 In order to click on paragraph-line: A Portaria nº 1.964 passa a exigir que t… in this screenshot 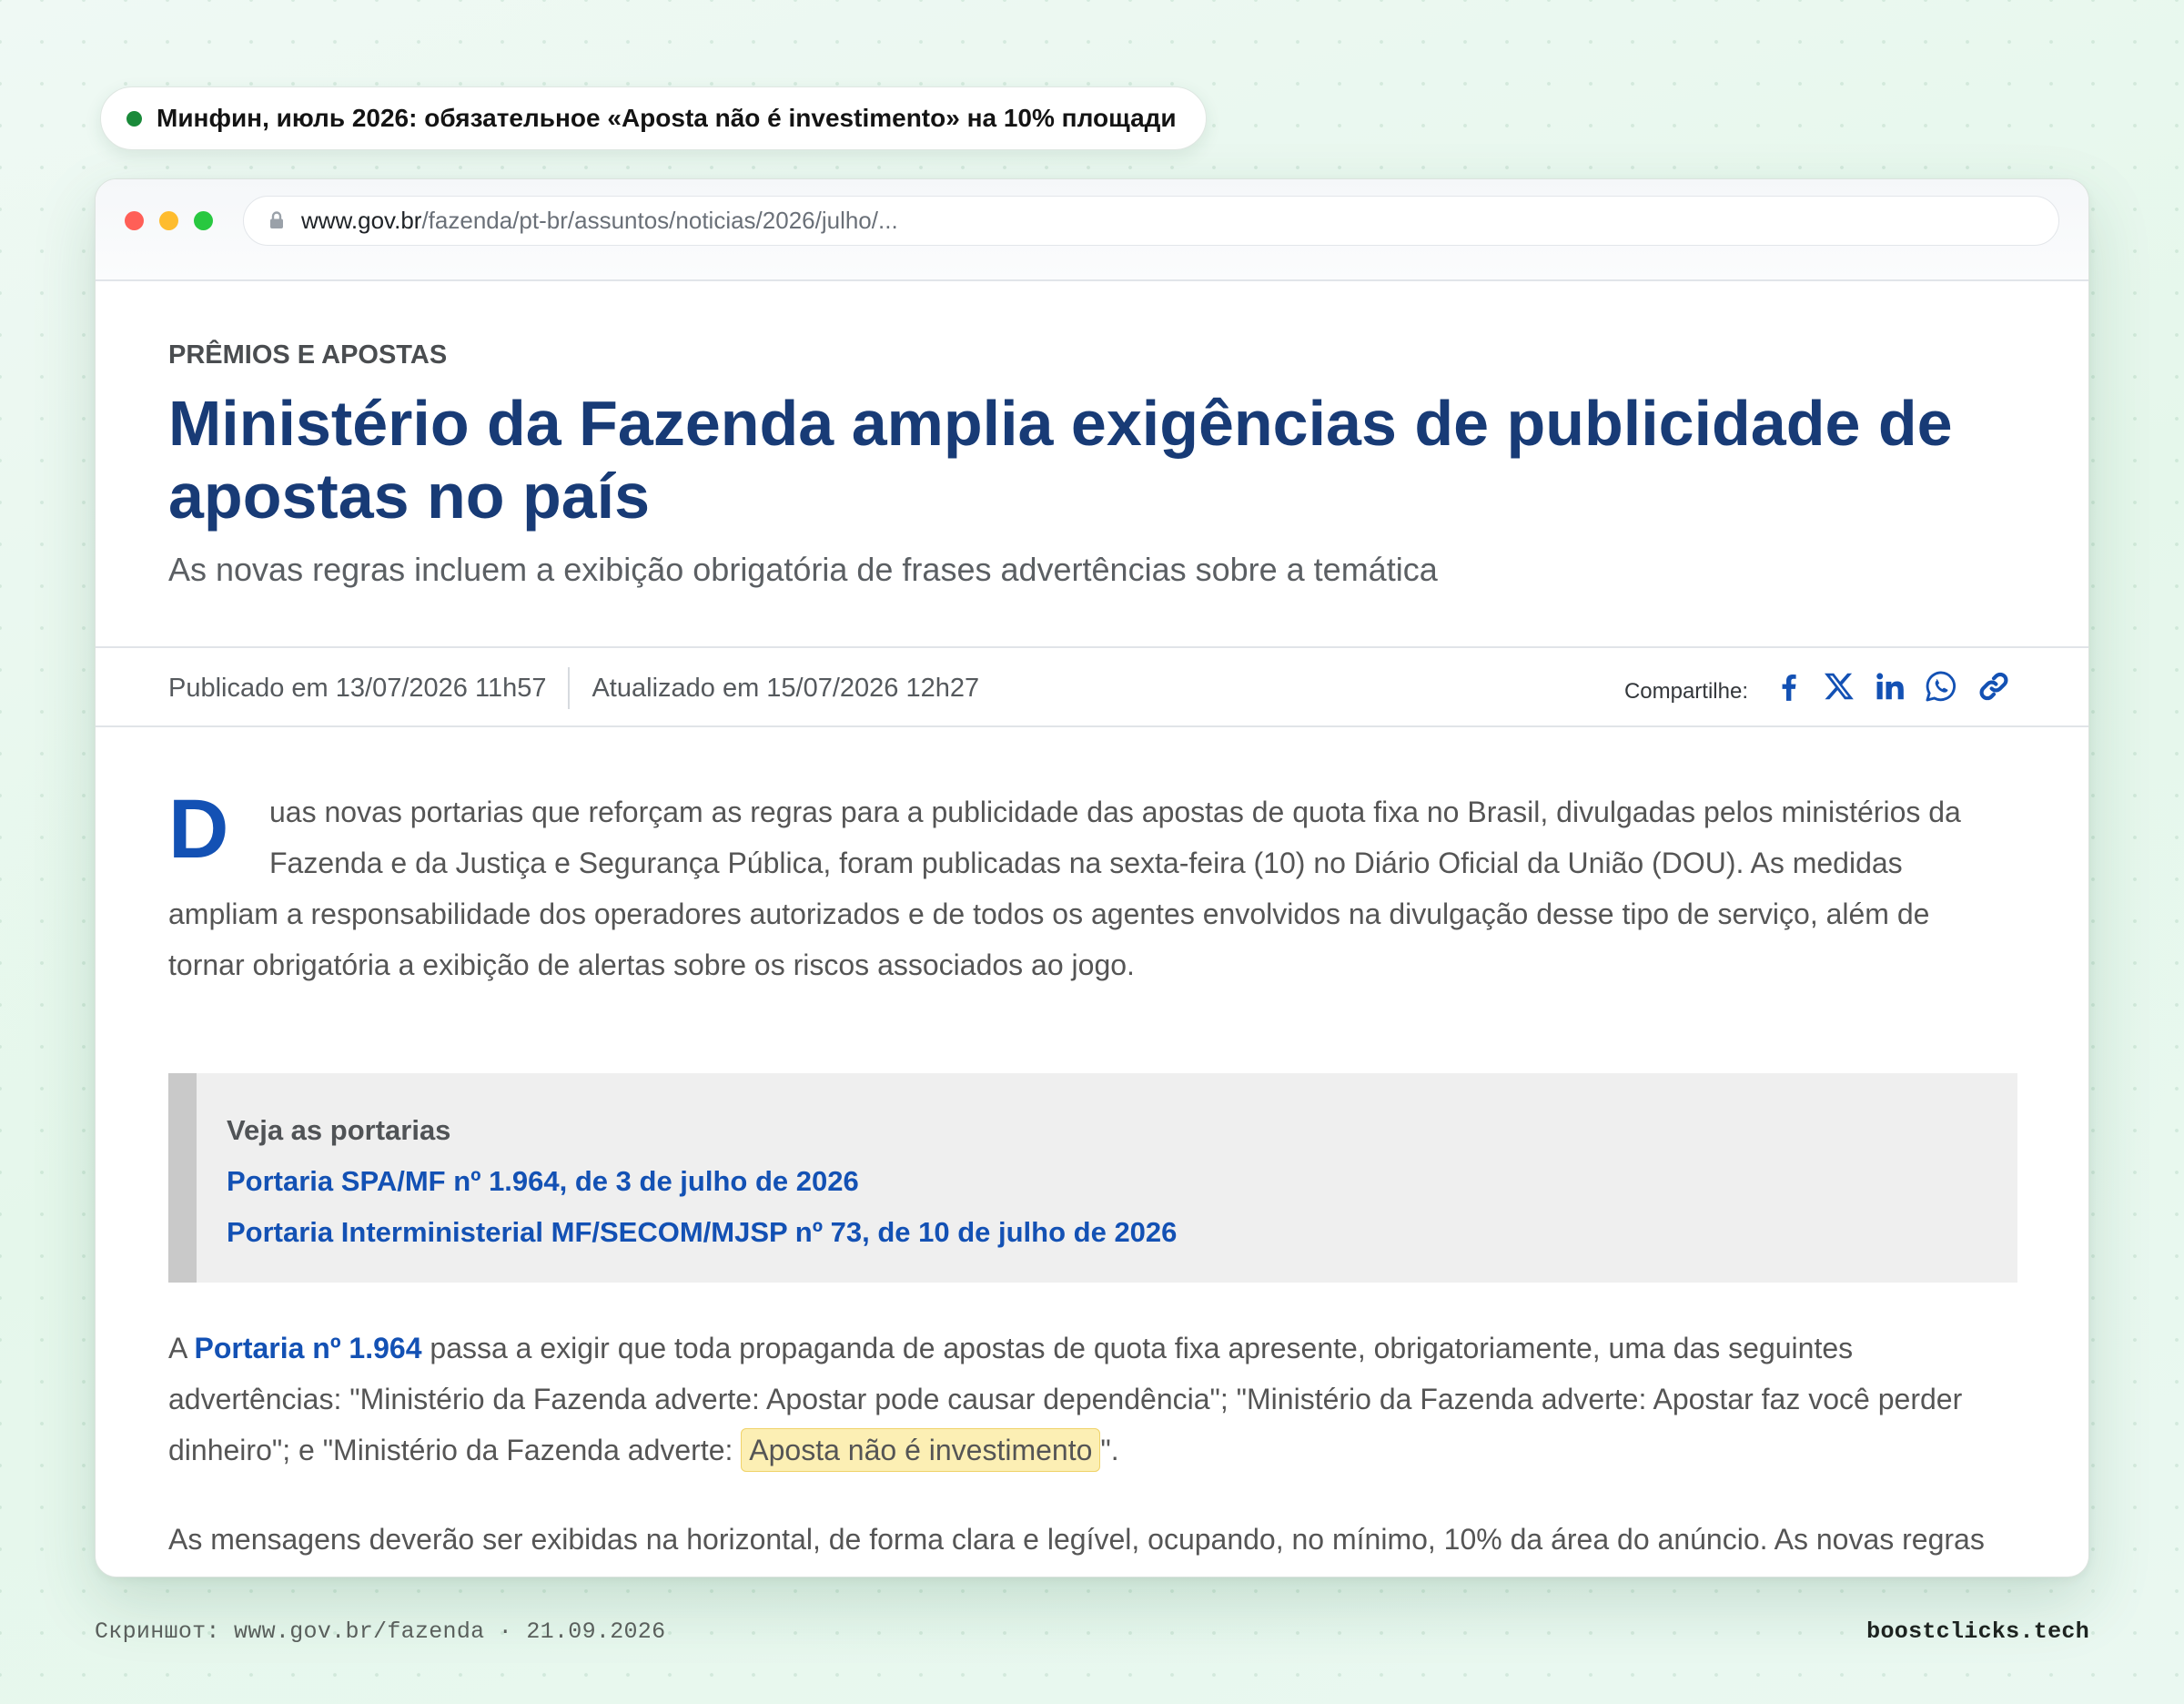, I will do `click(1093, 1348)`.